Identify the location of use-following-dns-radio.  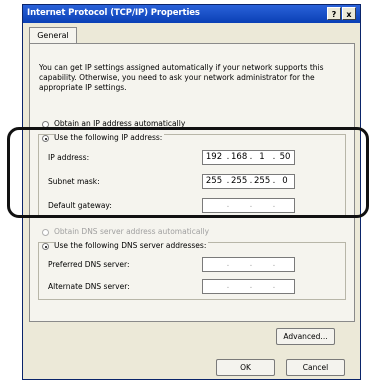
(45, 246).